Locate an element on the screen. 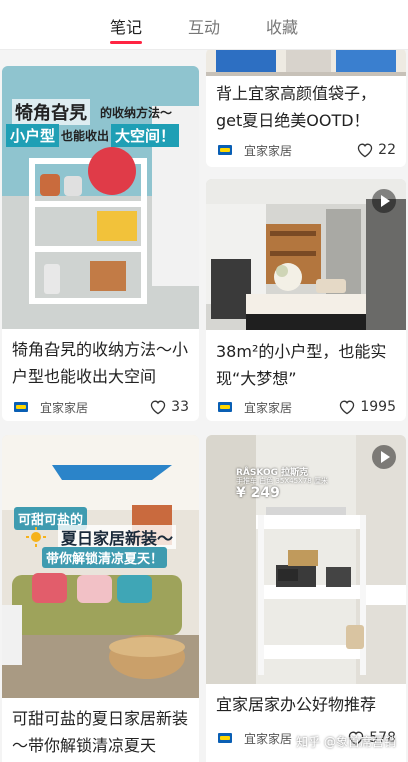 The width and height of the screenshot is (408, 762). top-tab-bar: 笔记 互动 收藏 is located at coordinates (204, 25).